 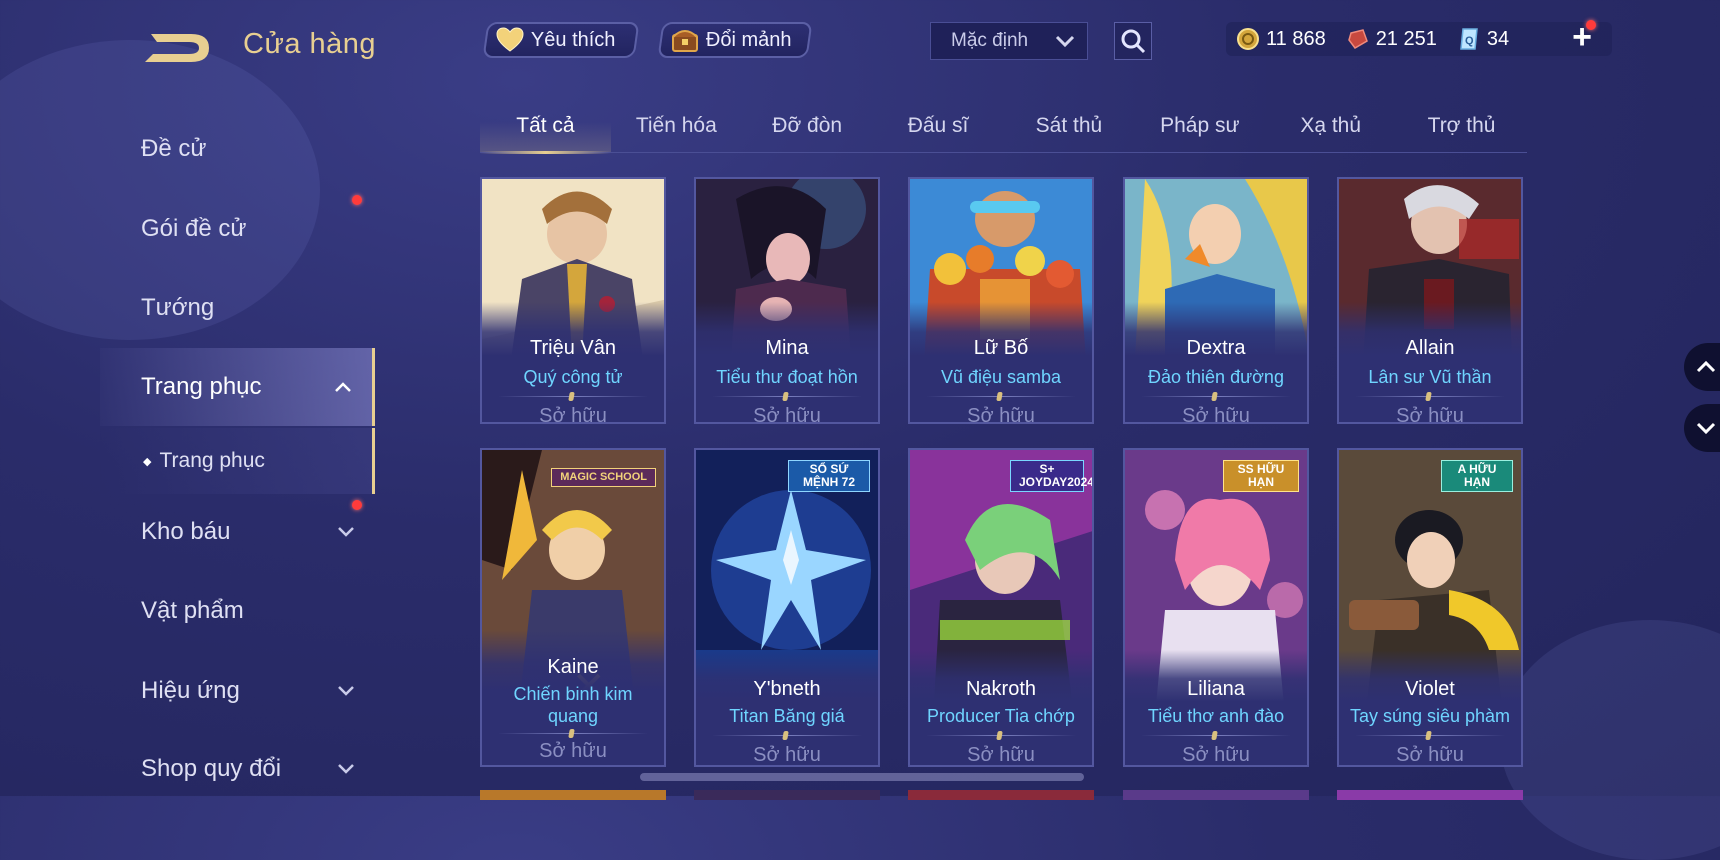 What do you see at coordinates (1216, 348) in the screenshot?
I see `hero-name: Dextra` at bounding box center [1216, 348].